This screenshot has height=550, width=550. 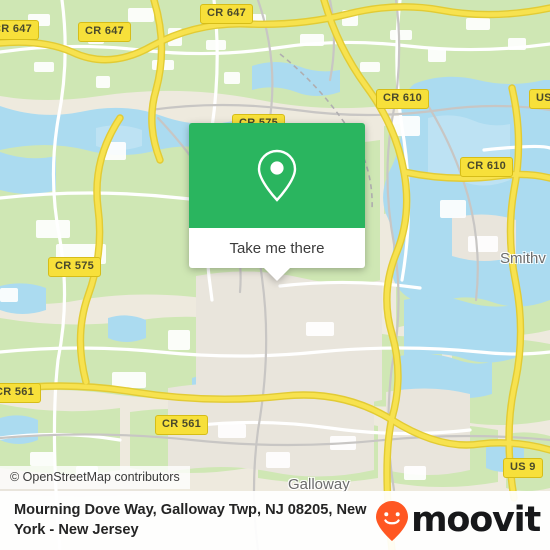 I want to click on popup-icon-area, so click(x=277, y=175).